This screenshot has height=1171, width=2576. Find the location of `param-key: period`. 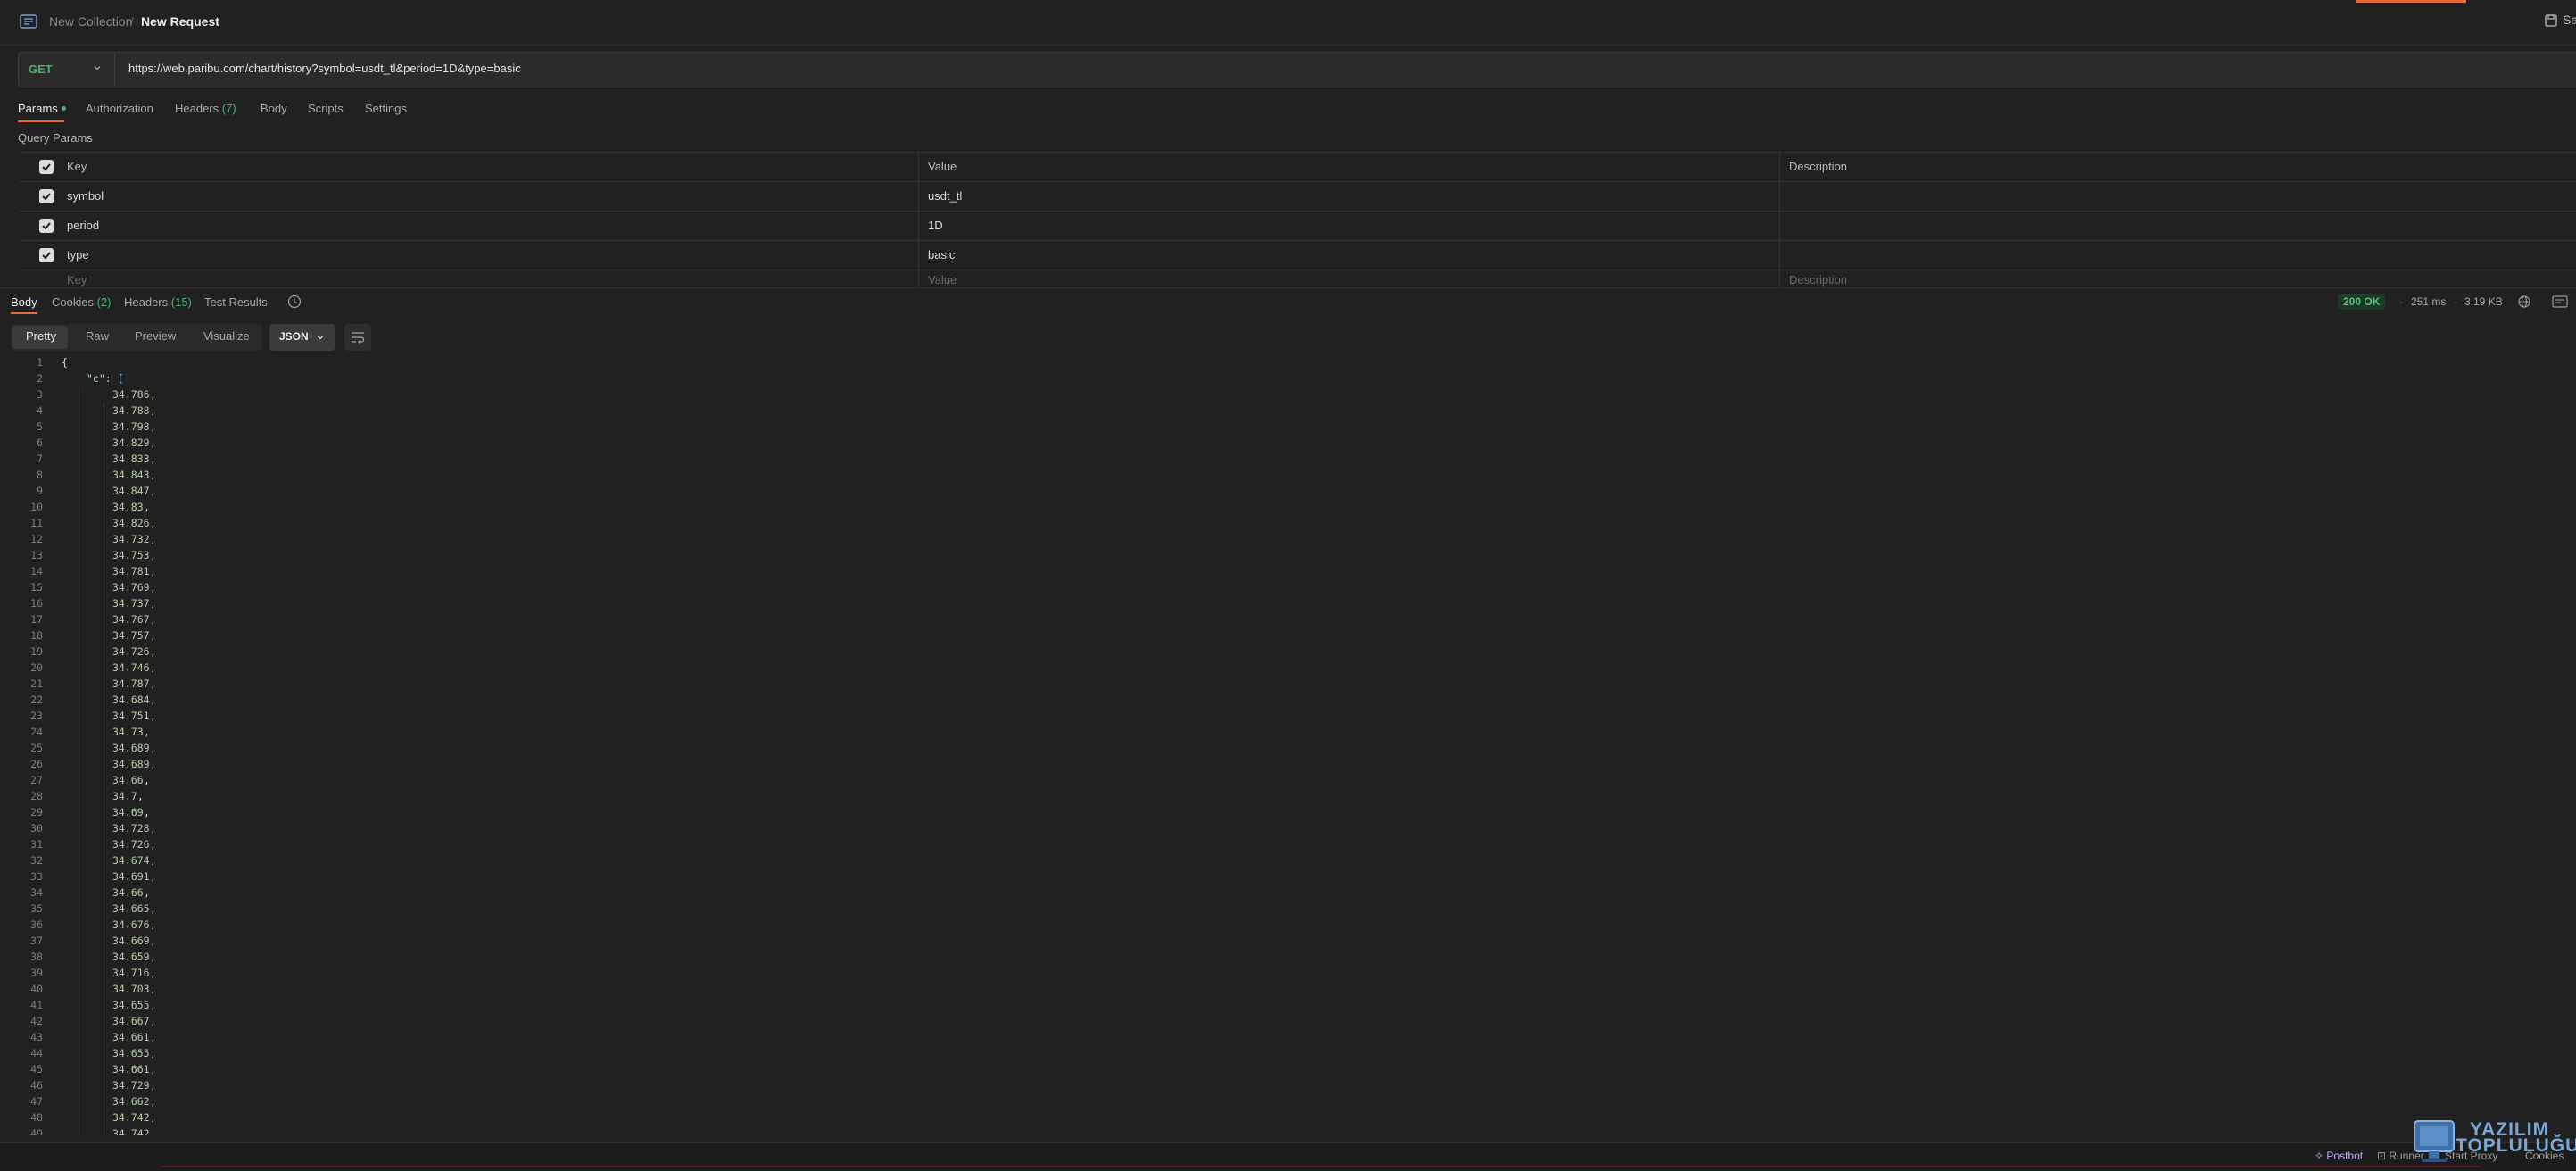

param-key: period is located at coordinates (83, 226).